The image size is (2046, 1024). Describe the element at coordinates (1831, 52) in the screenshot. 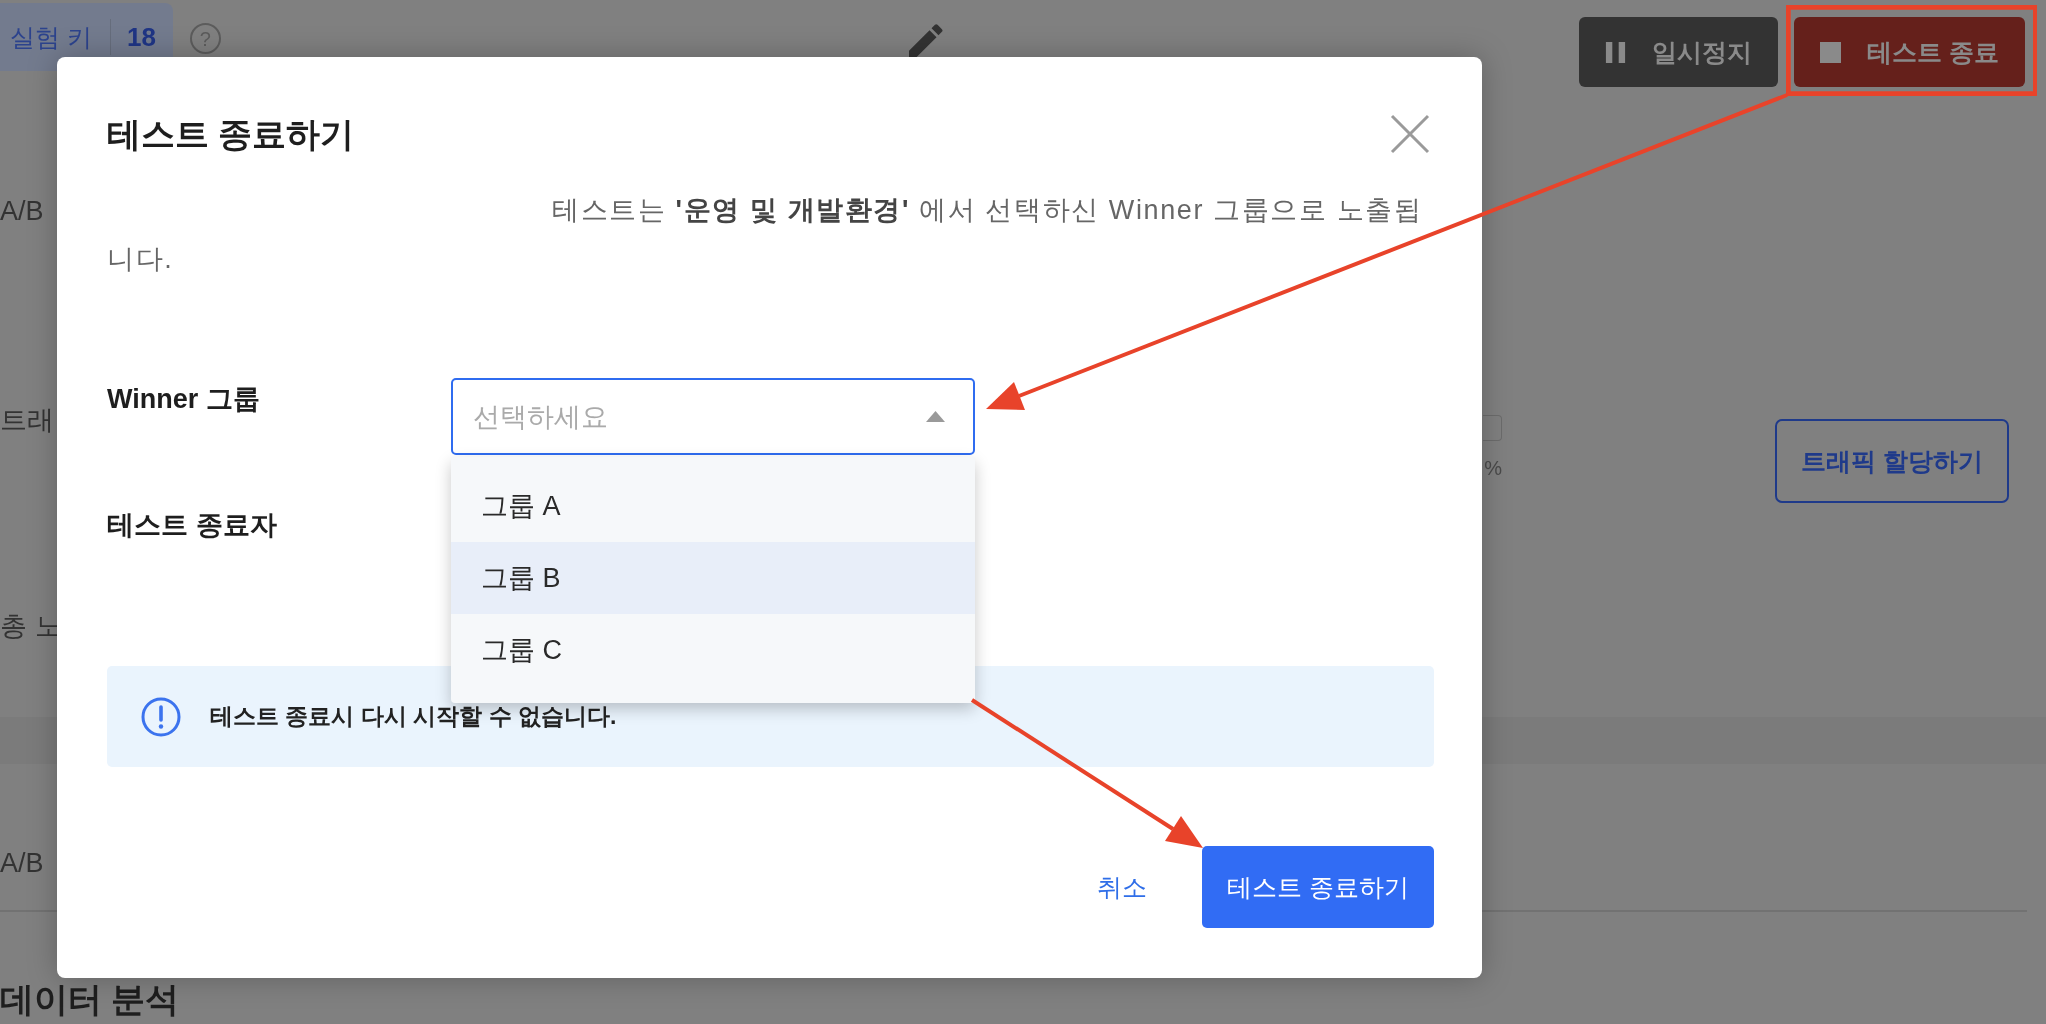

I see `stop-icon` at that location.